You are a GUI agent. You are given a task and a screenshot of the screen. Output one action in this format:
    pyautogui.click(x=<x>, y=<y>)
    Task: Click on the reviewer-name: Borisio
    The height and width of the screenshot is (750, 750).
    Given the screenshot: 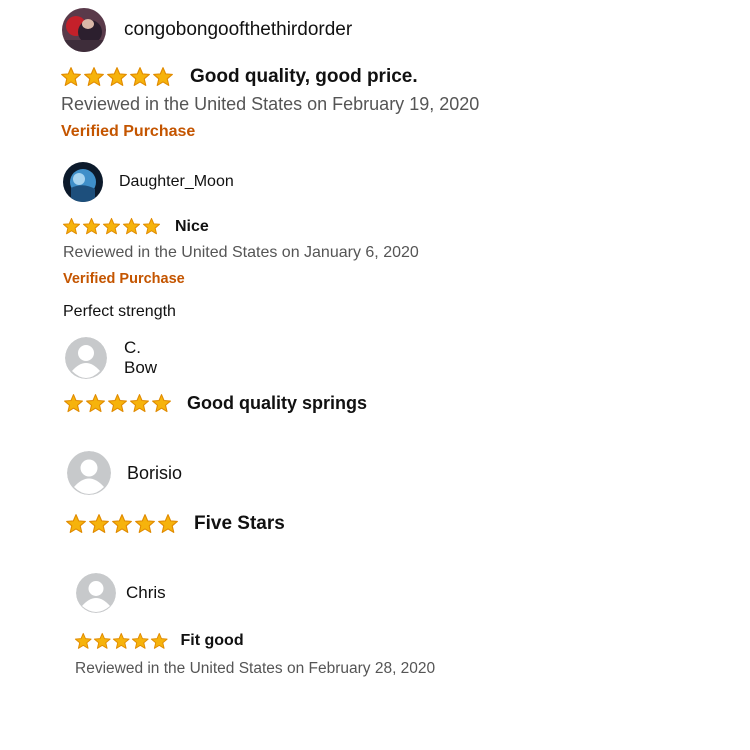 What is the action you would take?
    pyautogui.click(x=154, y=473)
    